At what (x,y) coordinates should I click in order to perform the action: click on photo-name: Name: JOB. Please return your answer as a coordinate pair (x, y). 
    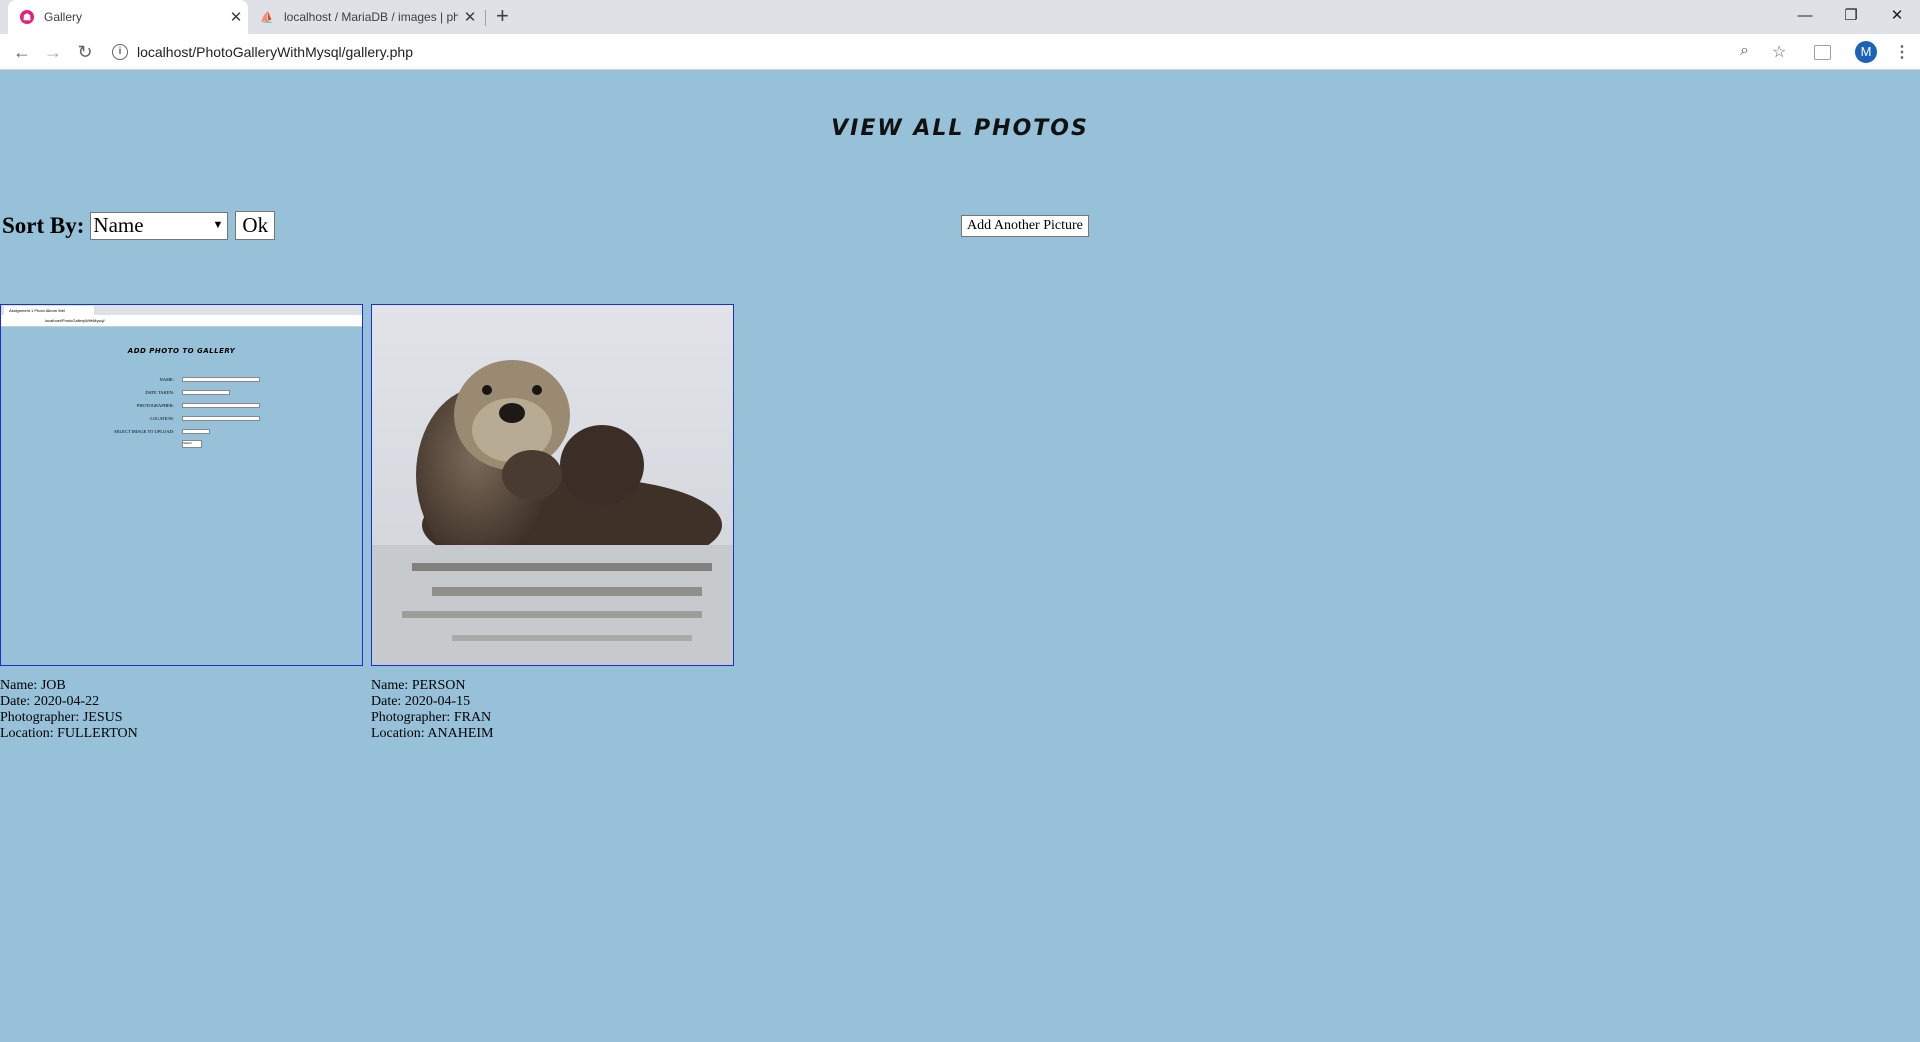
    Looking at the image, I should click on (33, 685).